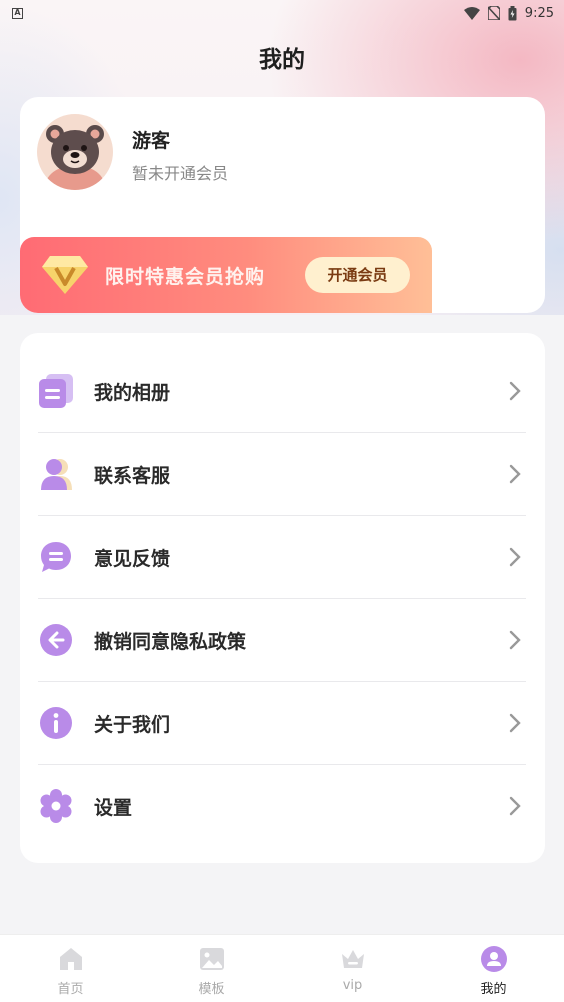 This screenshot has height=1002, width=564. What do you see at coordinates (132, 558) in the screenshot?
I see `menu-item-label: 意见反馈` at bounding box center [132, 558].